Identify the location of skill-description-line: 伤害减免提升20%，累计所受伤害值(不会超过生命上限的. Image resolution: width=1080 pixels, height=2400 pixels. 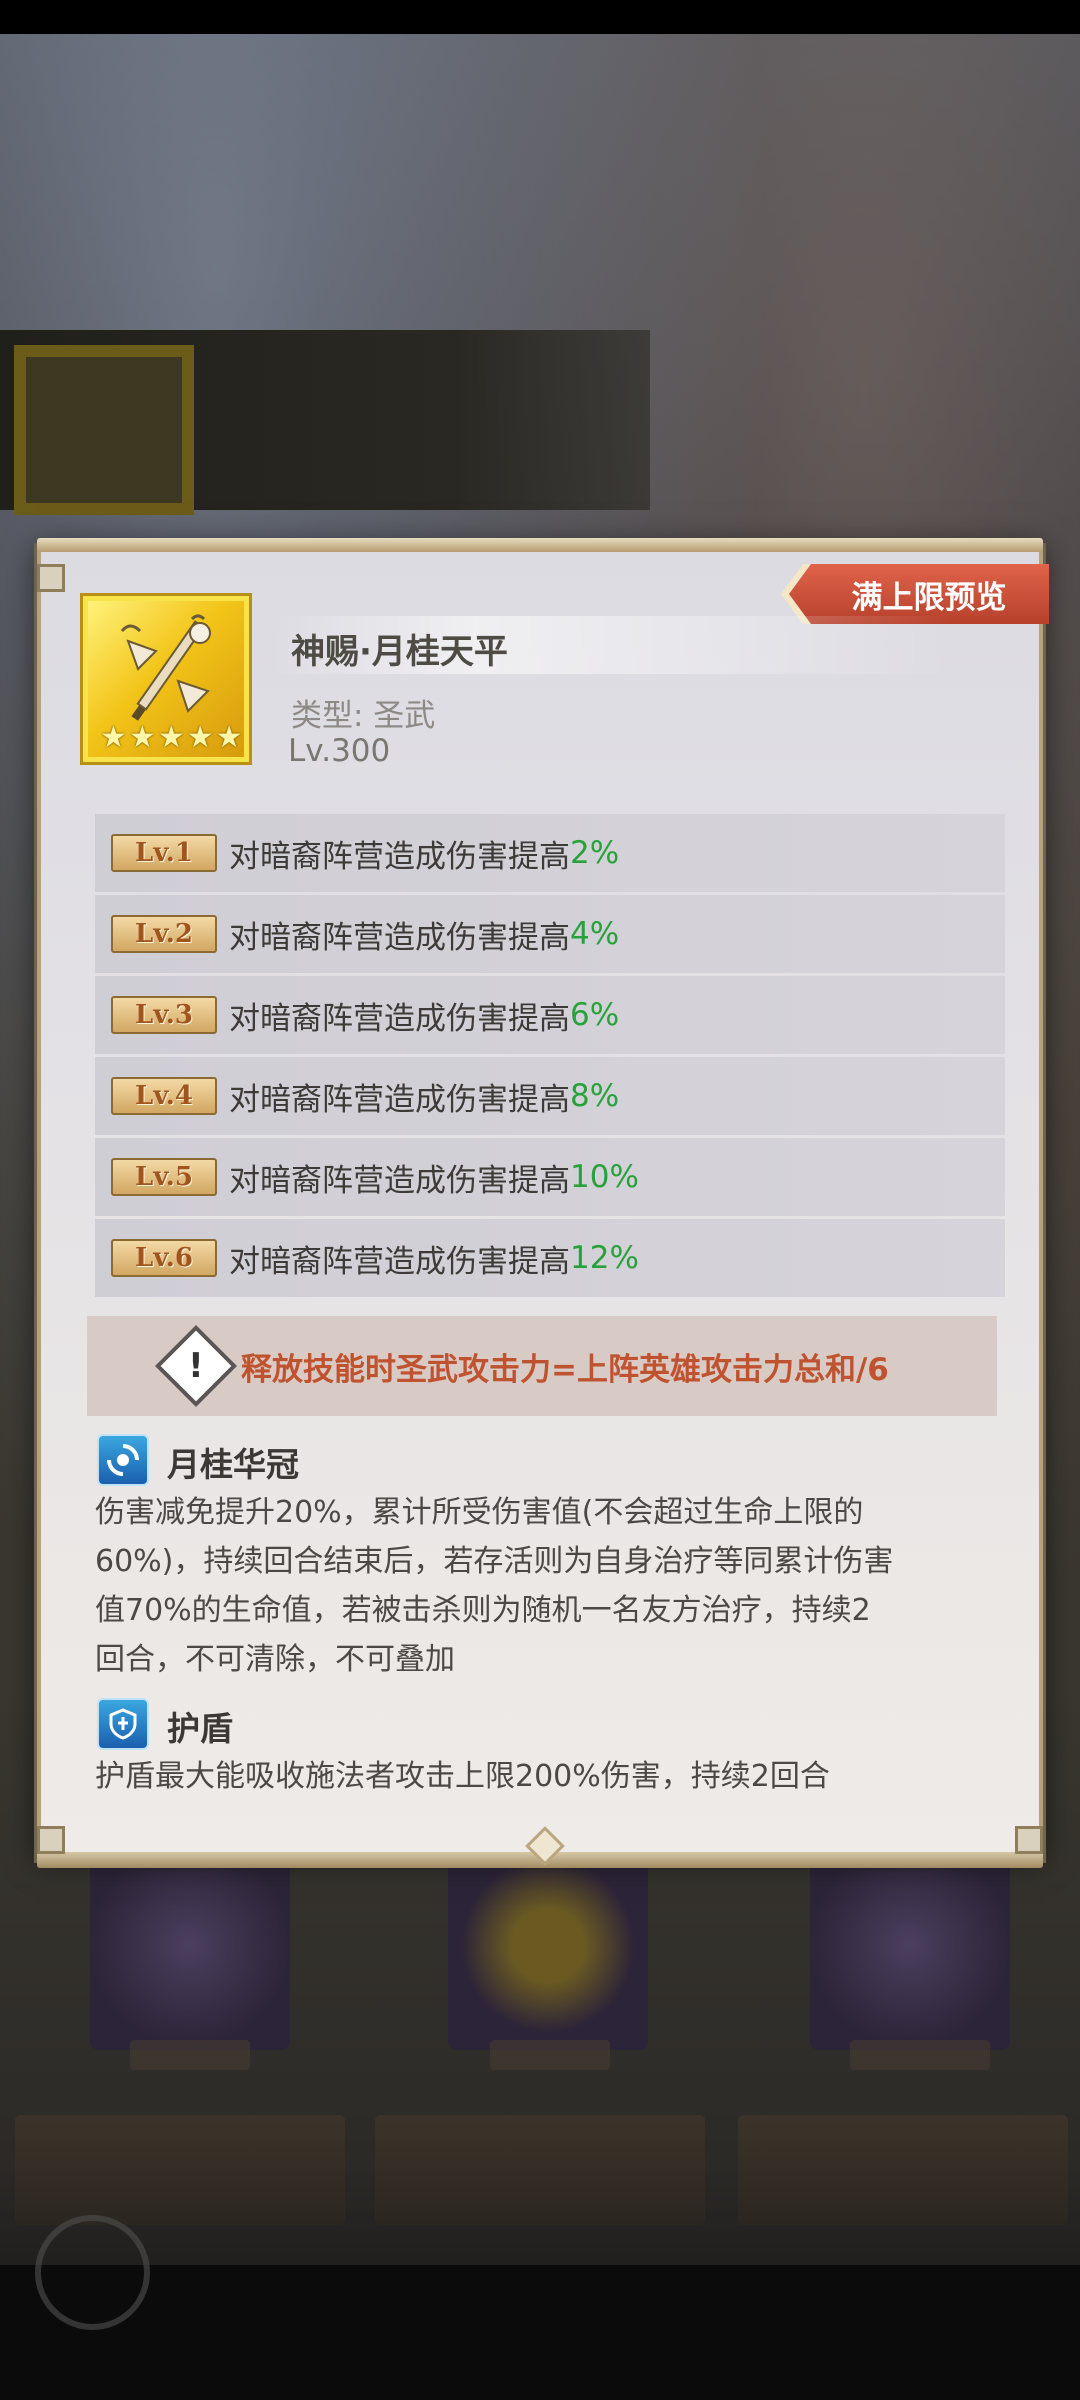
(479, 1512).